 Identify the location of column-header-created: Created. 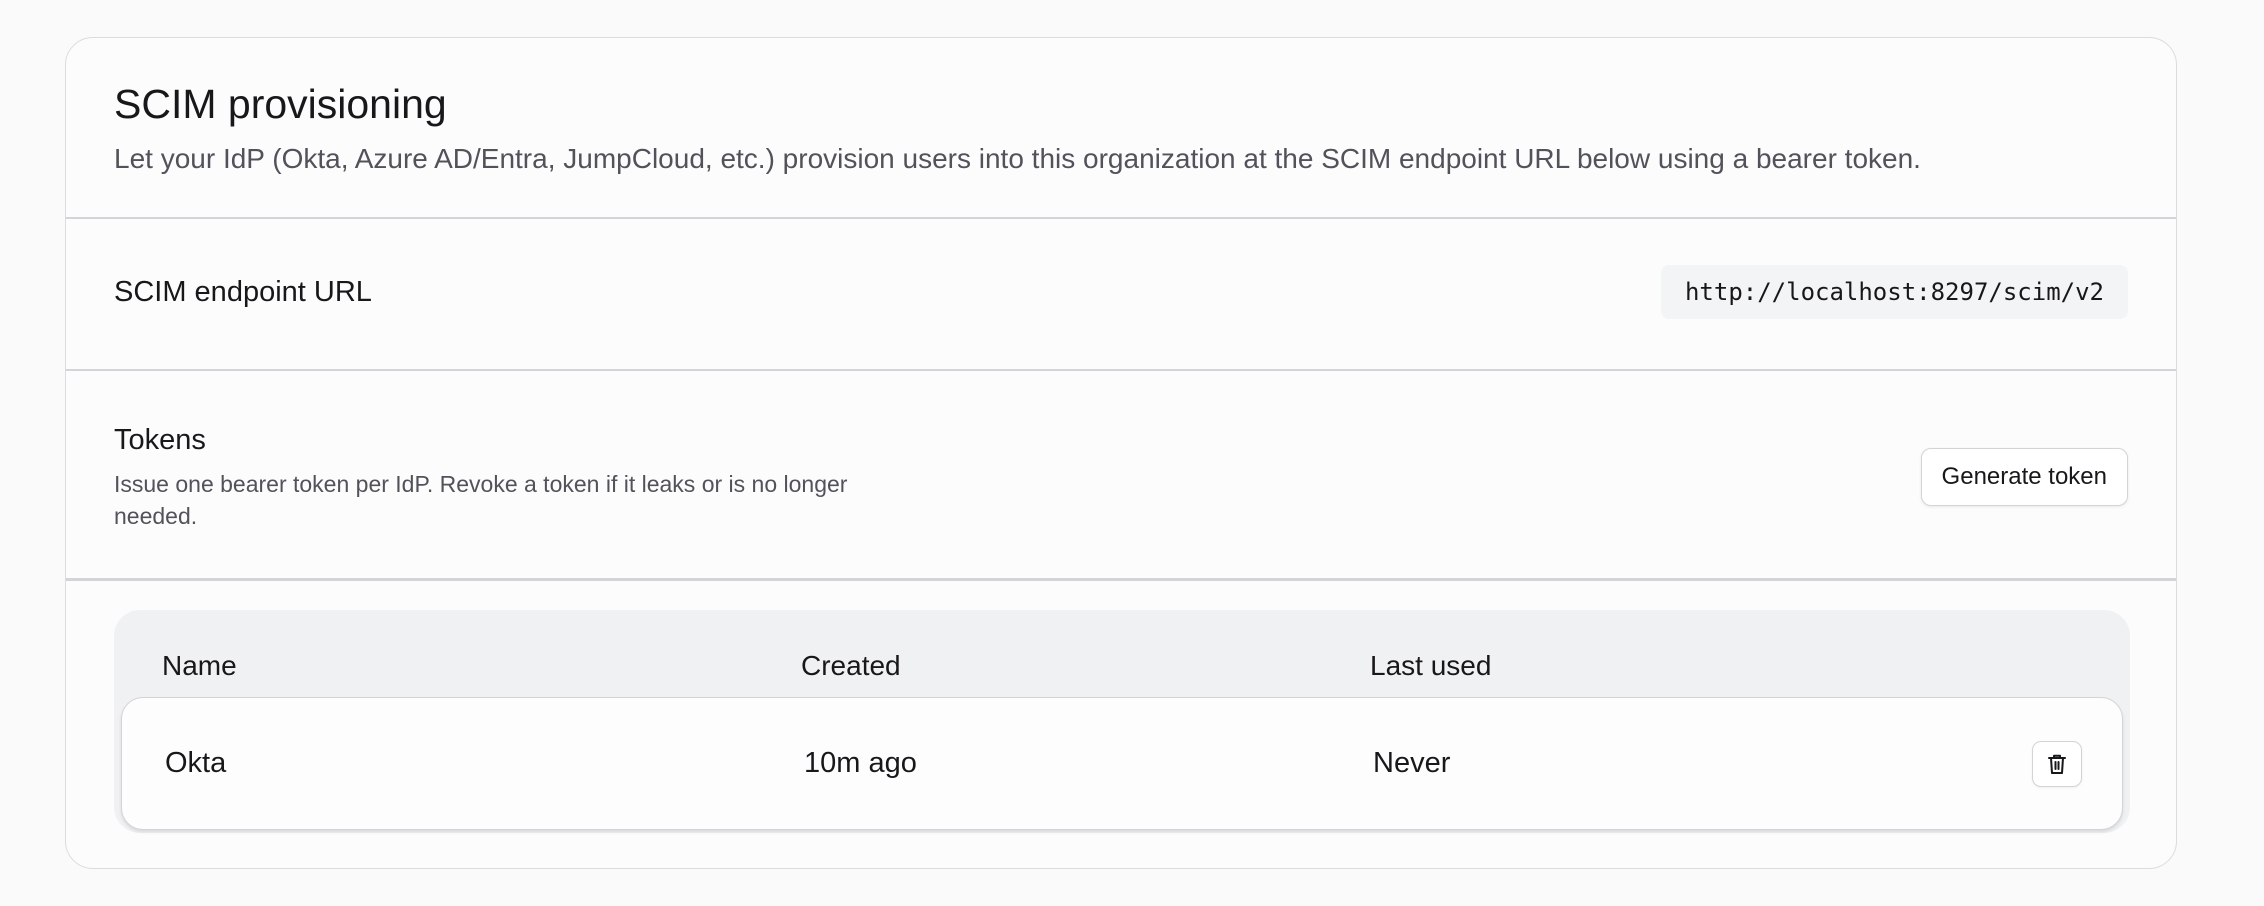
(851, 665).